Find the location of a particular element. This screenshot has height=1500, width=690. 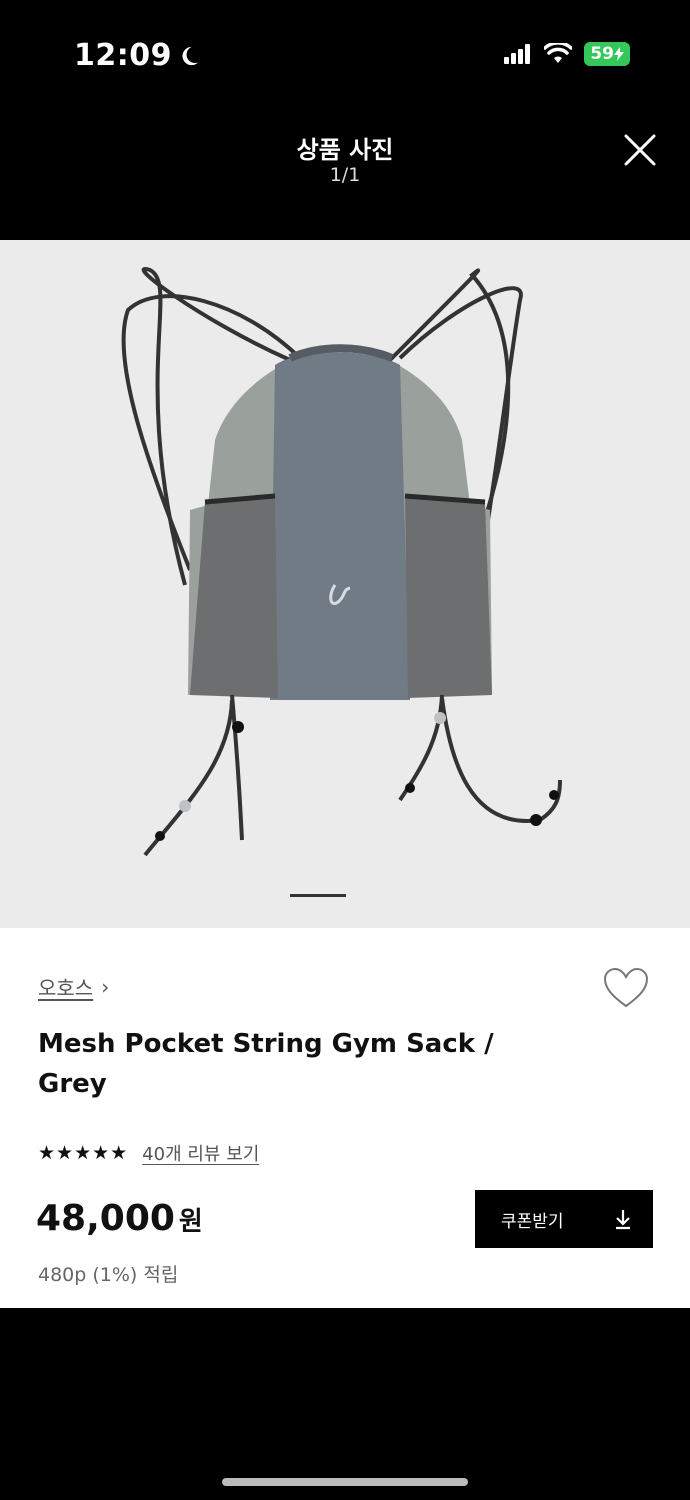

carousel-indicator is located at coordinates (318, 895).